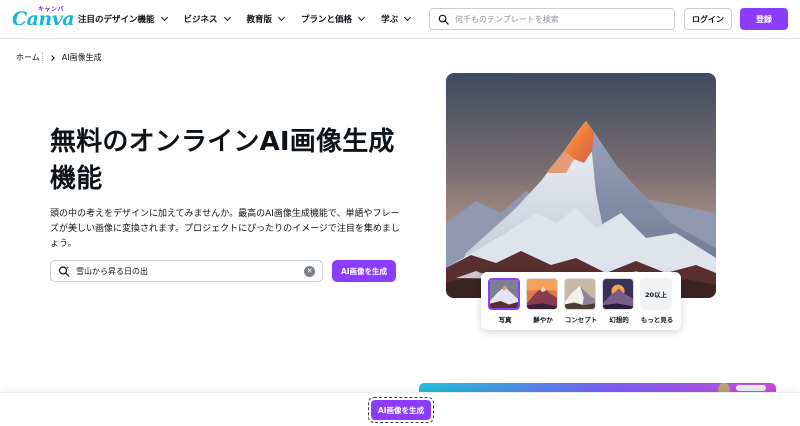 The height and width of the screenshot is (426, 800). What do you see at coordinates (230, 161) in the screenshot?
I see `page-title: 無料のオンラインAI画像生成 機能` at bounding box center [230, 161].